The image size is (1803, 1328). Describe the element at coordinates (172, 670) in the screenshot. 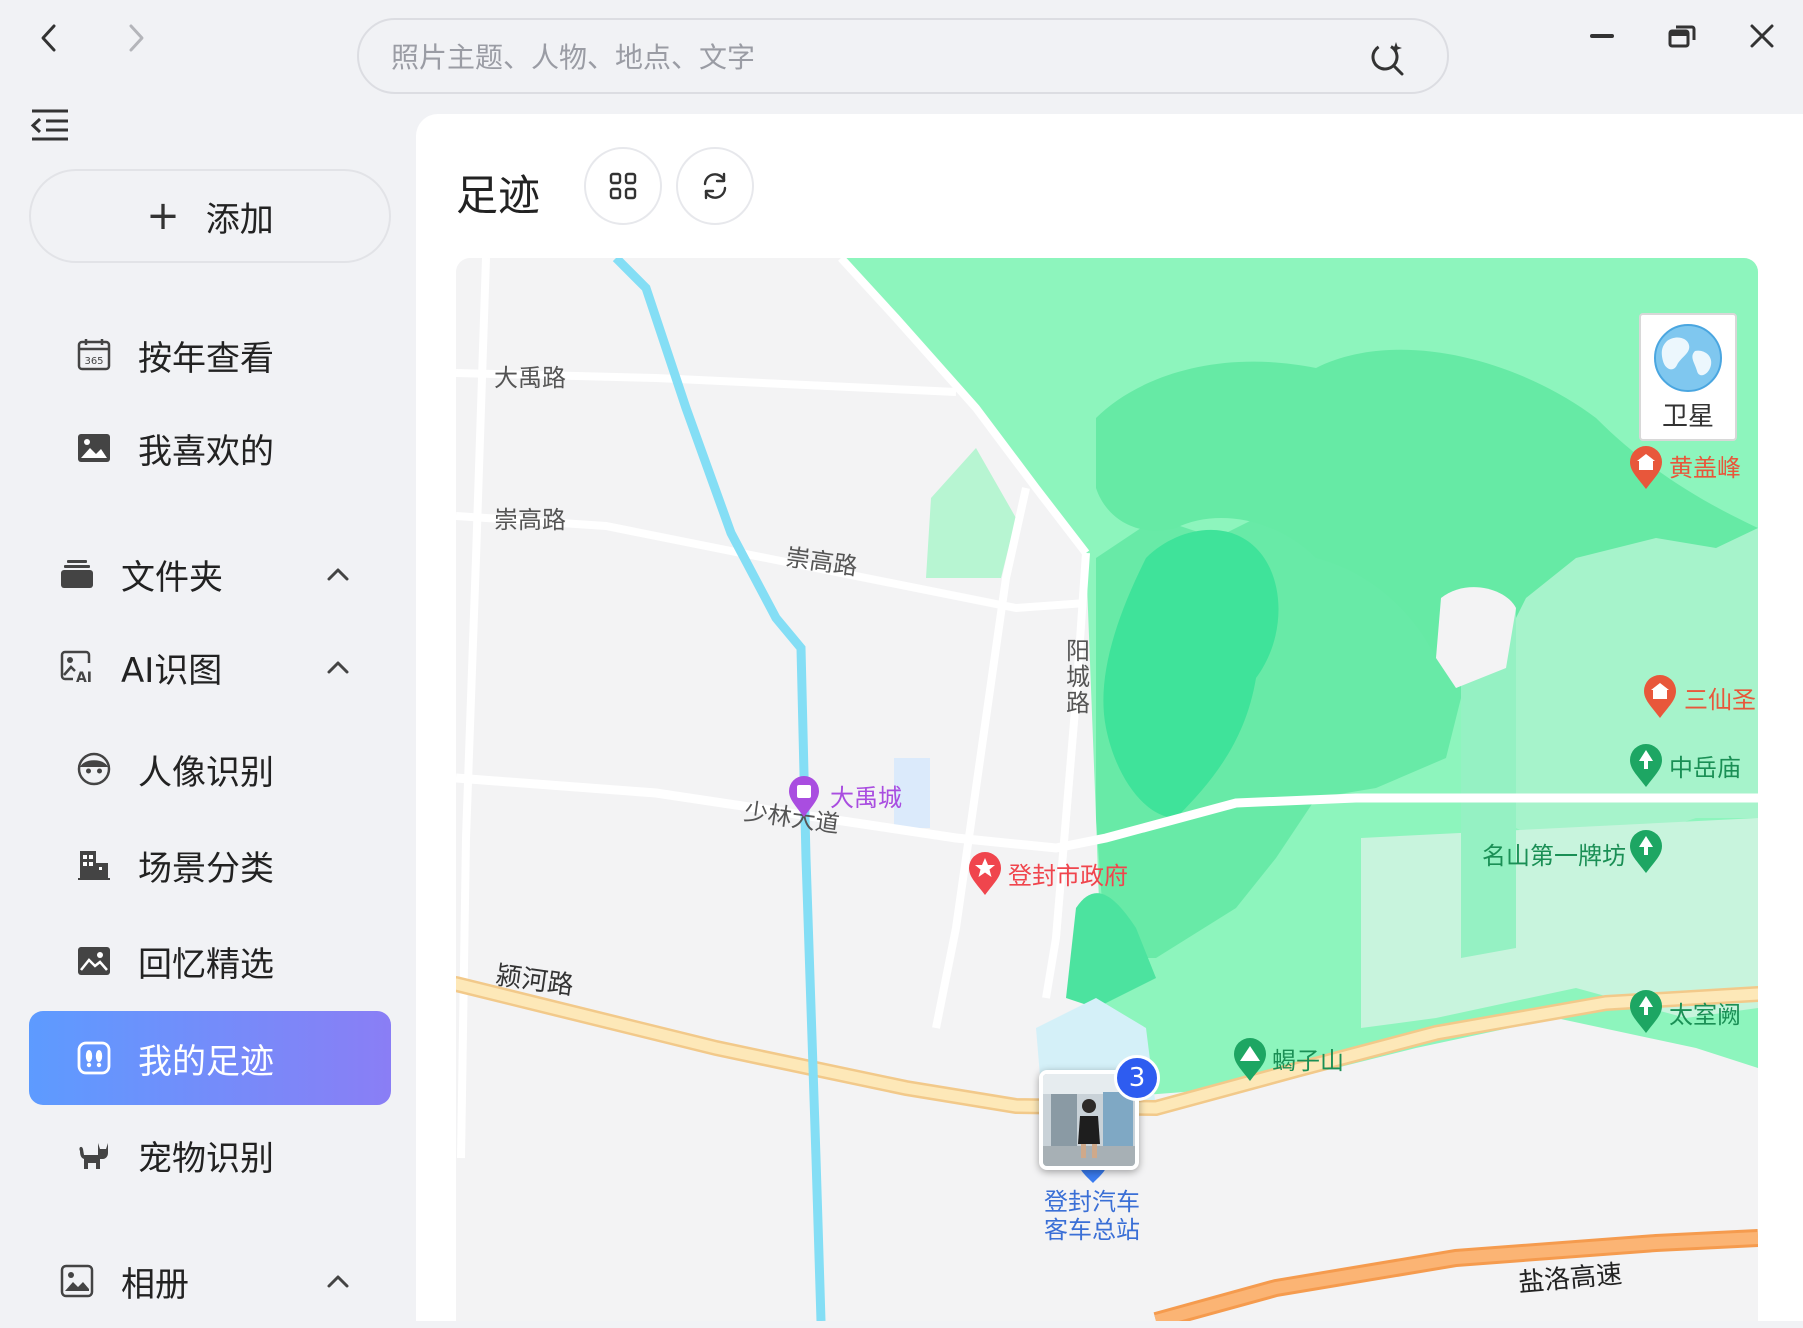

I see `sidebar-item-label: AI识图` at that location.